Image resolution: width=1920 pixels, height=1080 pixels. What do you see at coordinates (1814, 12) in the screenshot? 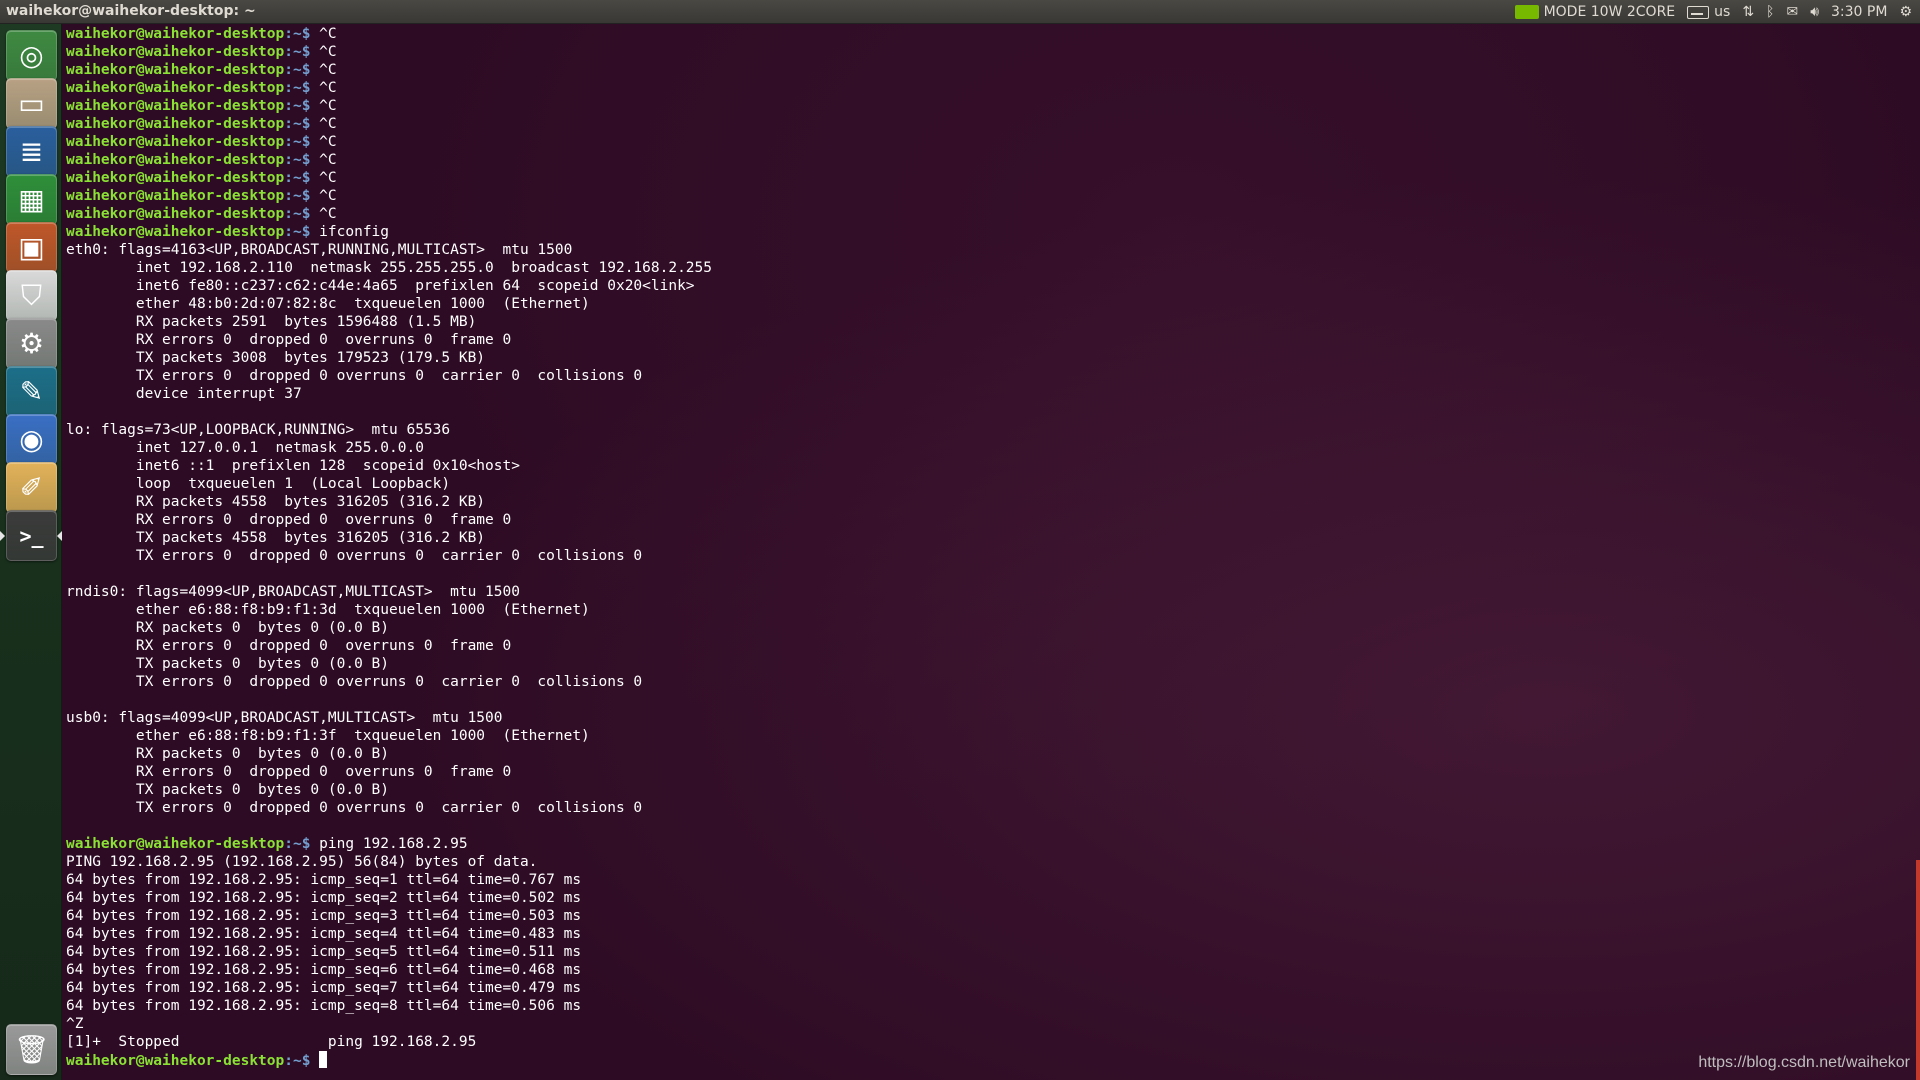
I see `sound-indicator: 🔊︎` at bounding box center [1814, 12].